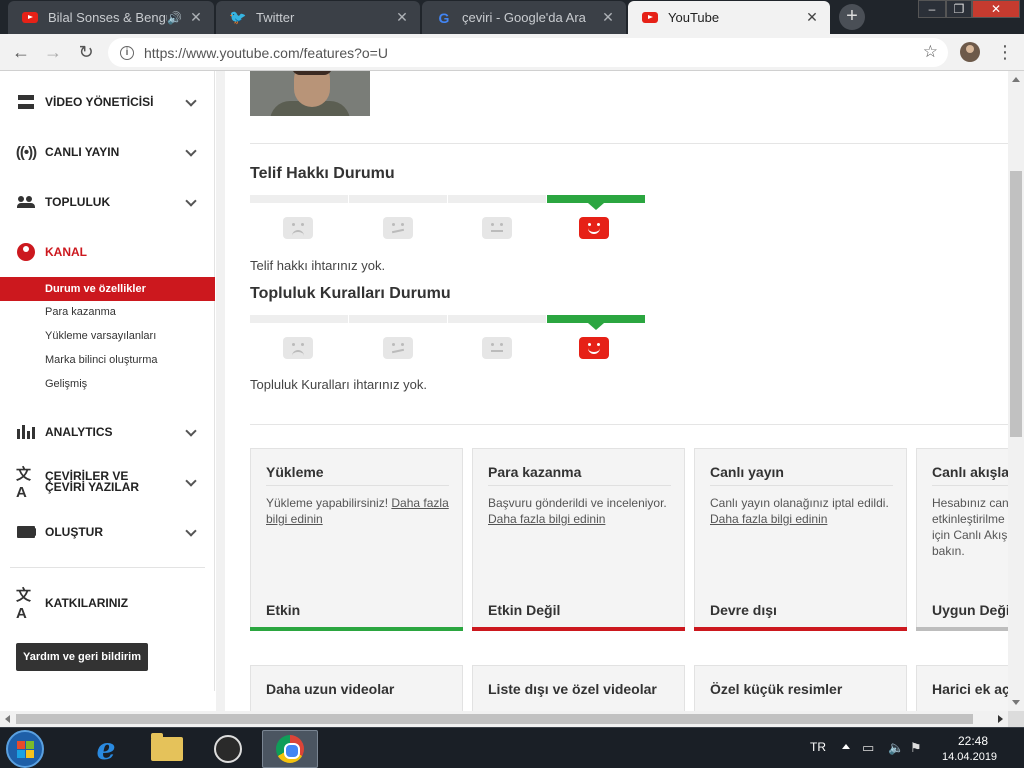 The width and height of the screenshot is (1024, 769). What do you see at coordinates (283, 610) in the screenshot?
I see `card-status: Etkin` at bounding box center [283, 610].